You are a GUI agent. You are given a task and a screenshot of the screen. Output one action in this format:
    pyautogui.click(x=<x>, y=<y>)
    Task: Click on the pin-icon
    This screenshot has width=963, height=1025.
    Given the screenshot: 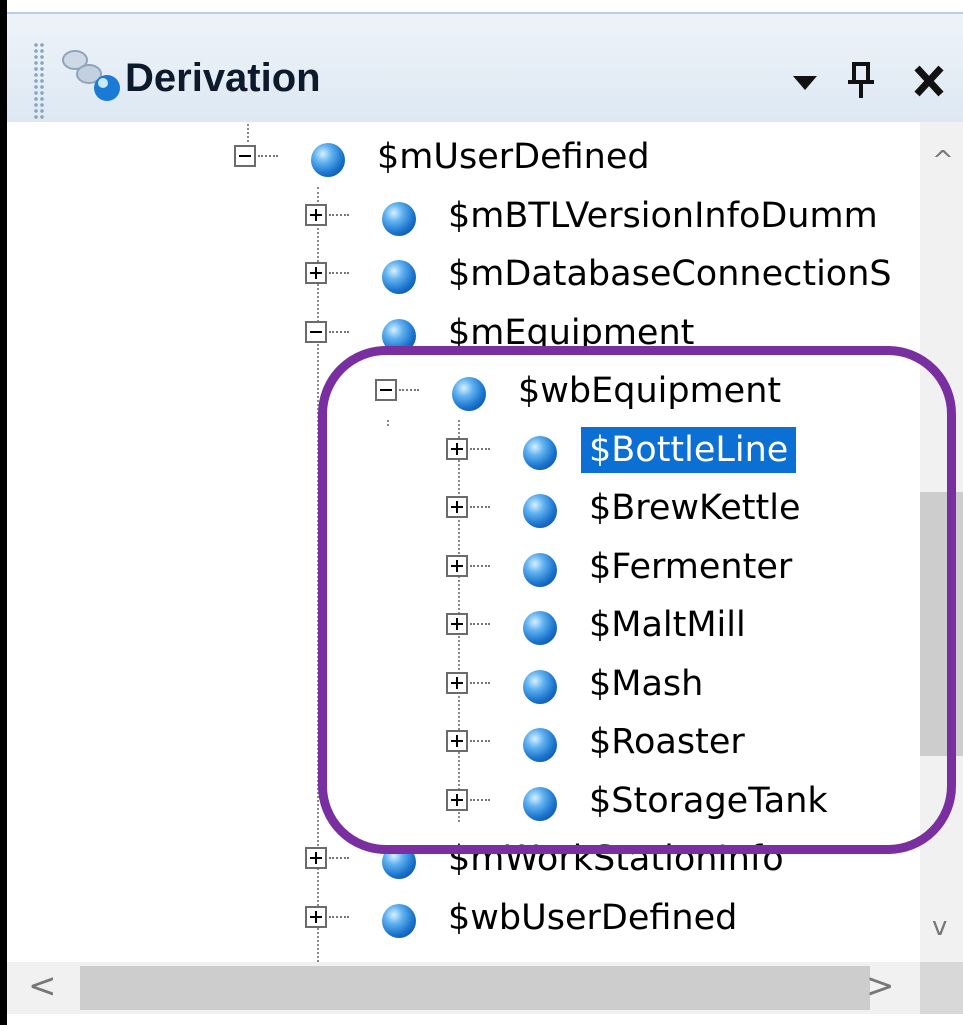 What is the action you would take?
    pyautogui.click(x=861, y=80)
    